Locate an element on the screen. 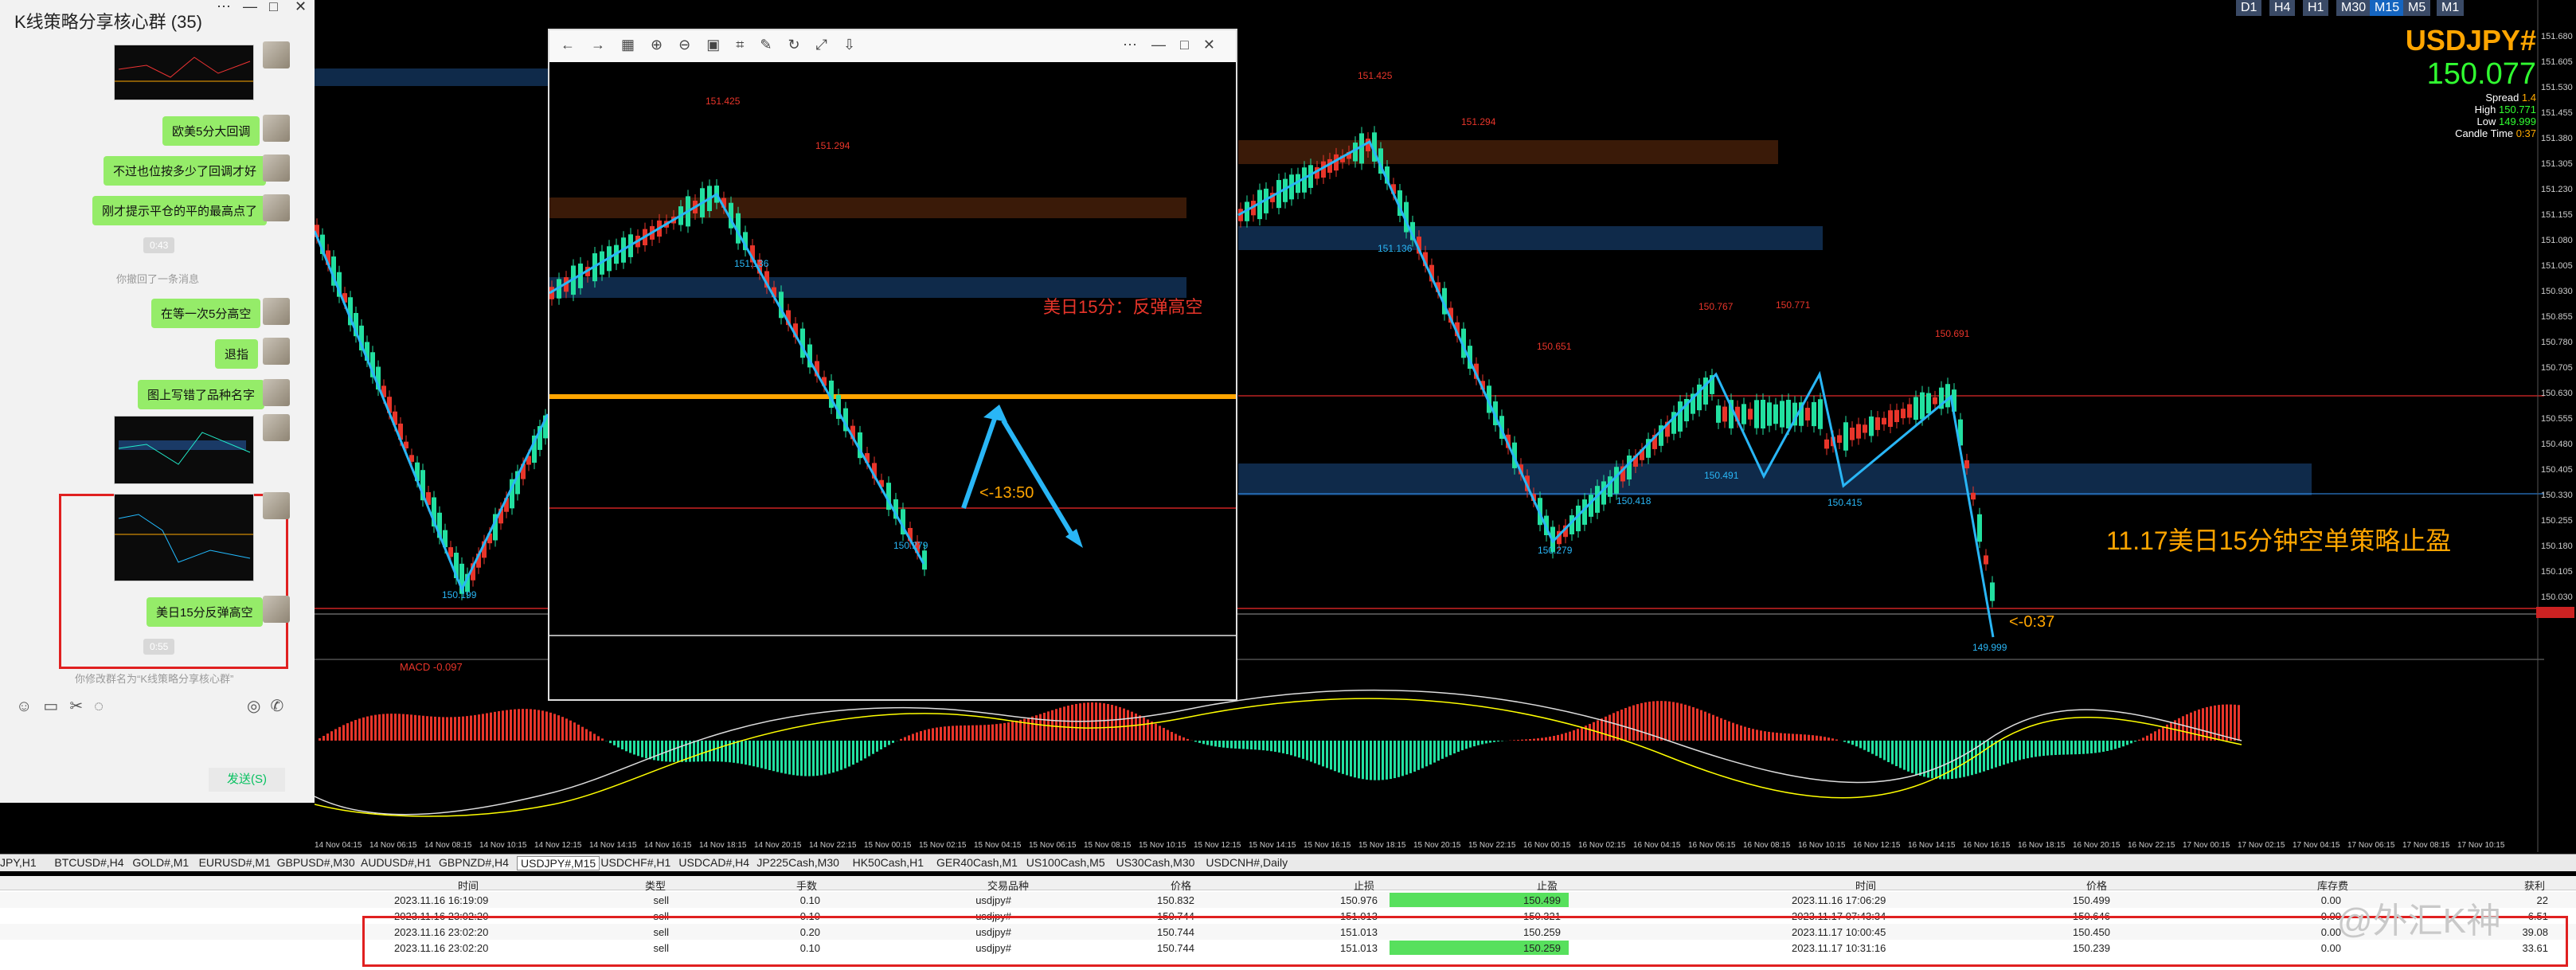  price-label: 149.999 is located at coordinates (1990, 647).